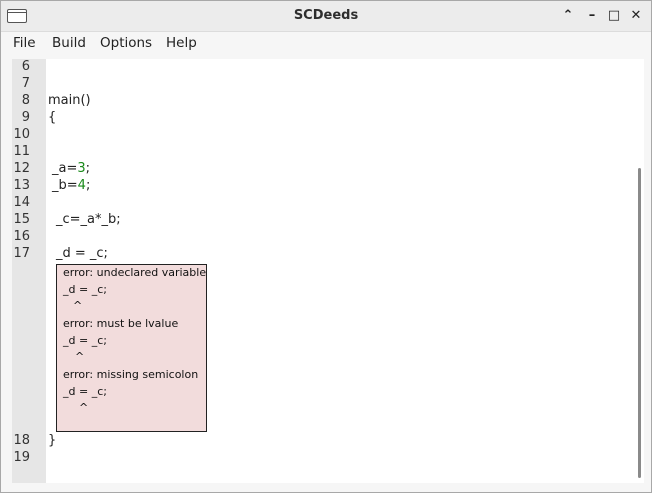 This screenshot has width=652, height=493. Describe the element at coordinates (21, 440) in the screenshot. I see `line-number: 18` at that location.